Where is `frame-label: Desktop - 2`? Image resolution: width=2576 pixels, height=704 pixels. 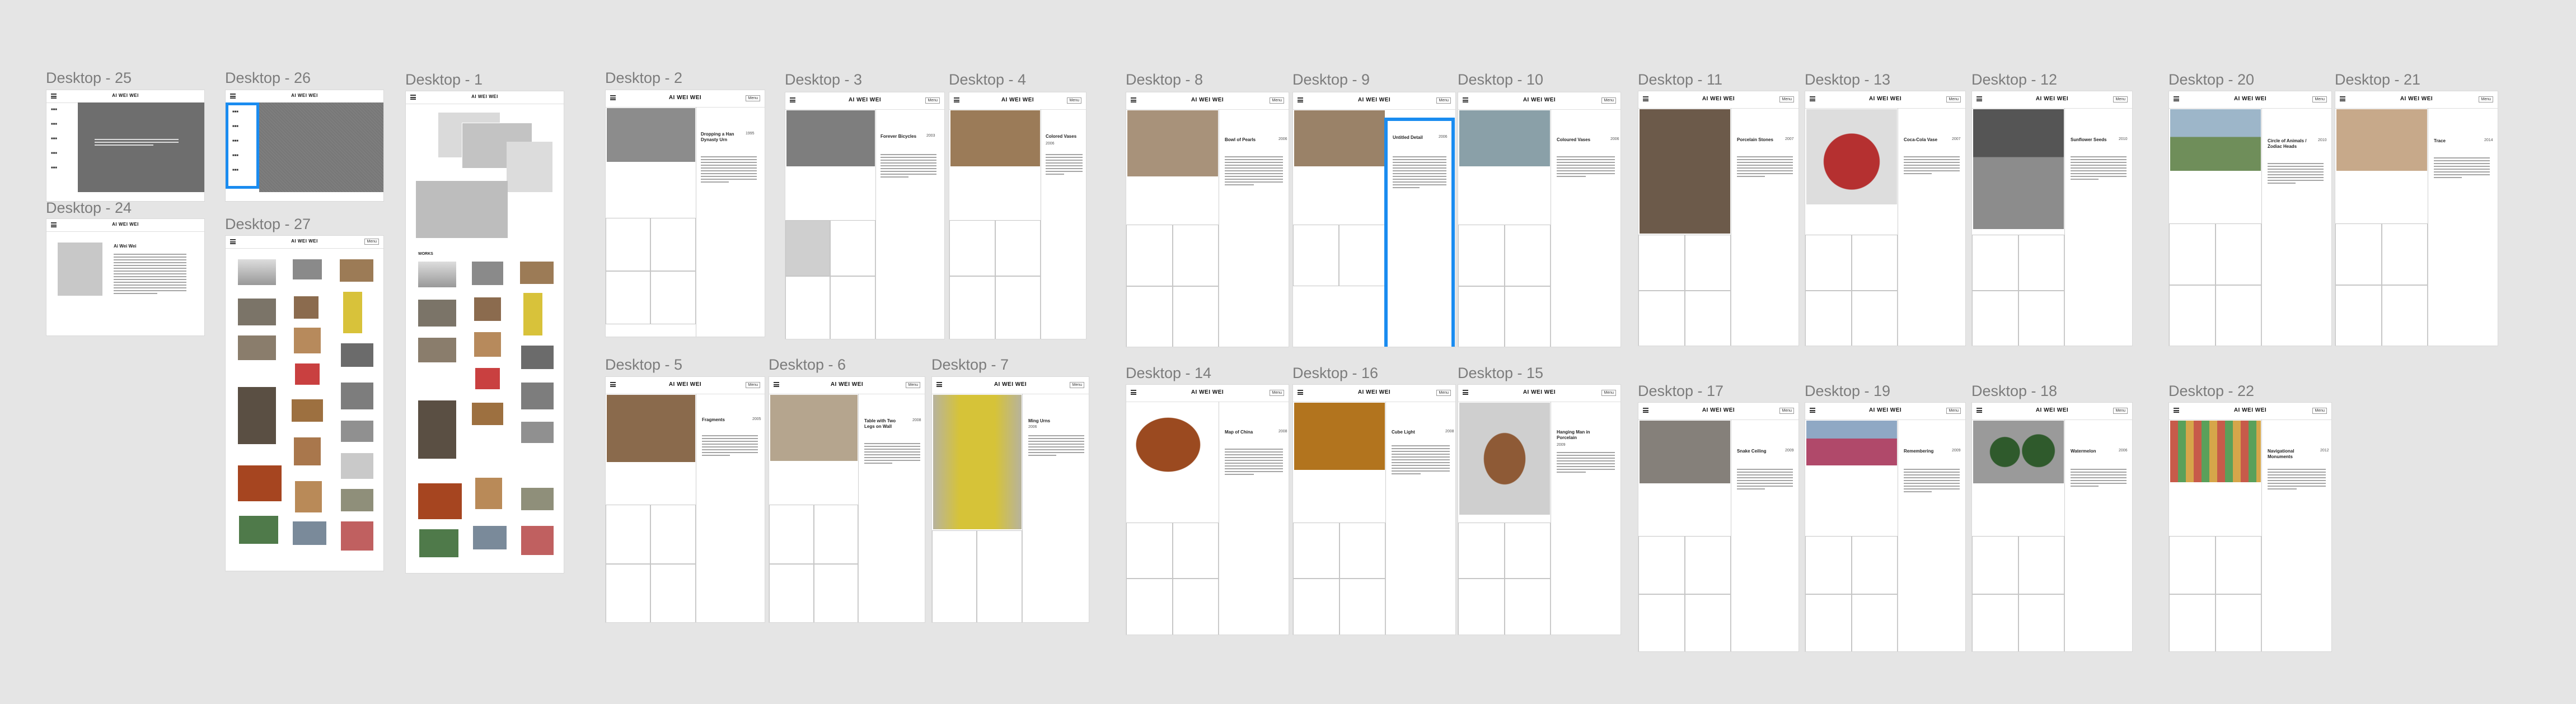 frame-label: Desktop - 2 is located at coordinates (644, 78).